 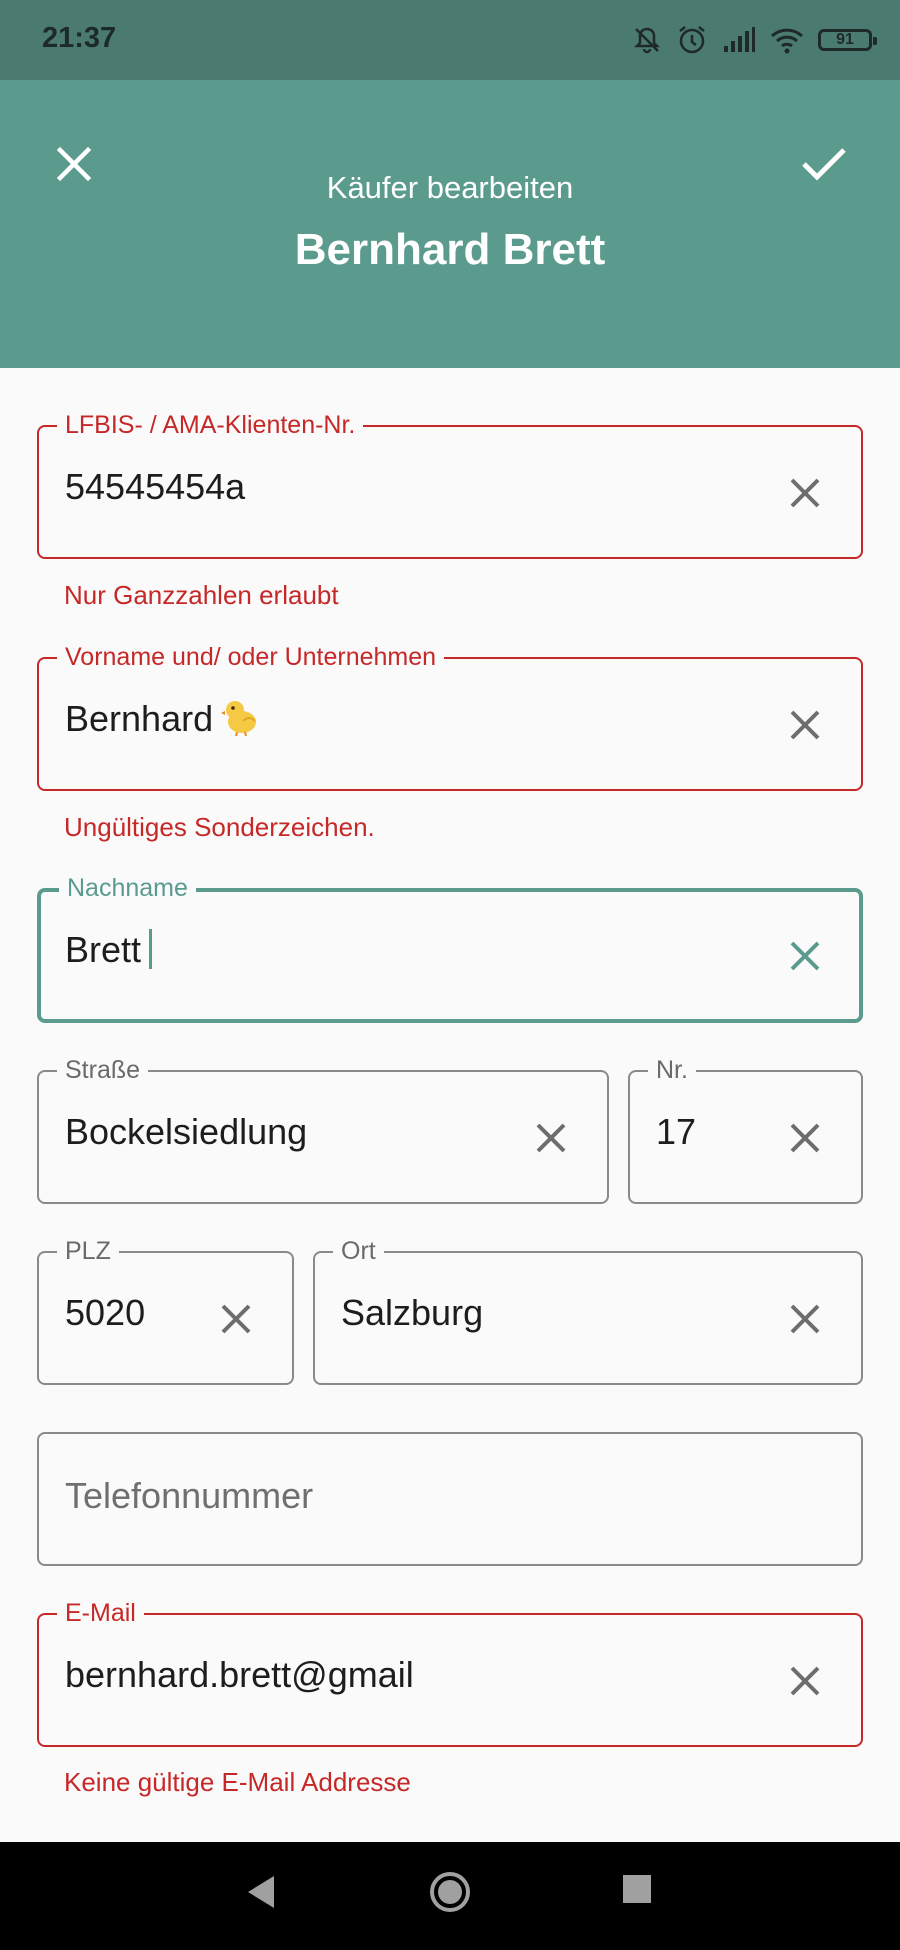 I want to click on signal-icon, so click(x=739, y=39).